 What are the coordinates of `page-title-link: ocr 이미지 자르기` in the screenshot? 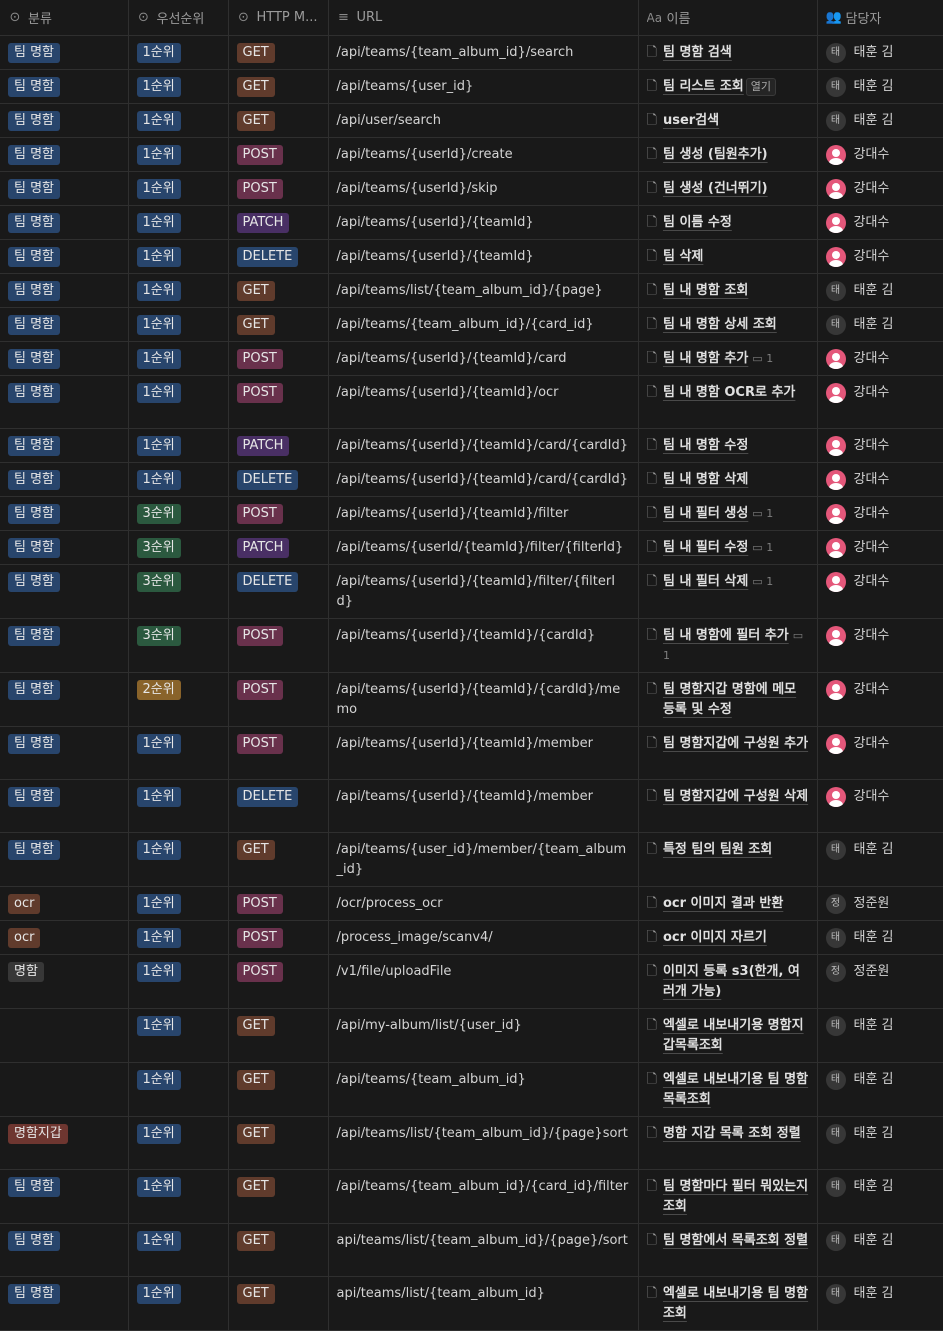 It's located at (715, 937).